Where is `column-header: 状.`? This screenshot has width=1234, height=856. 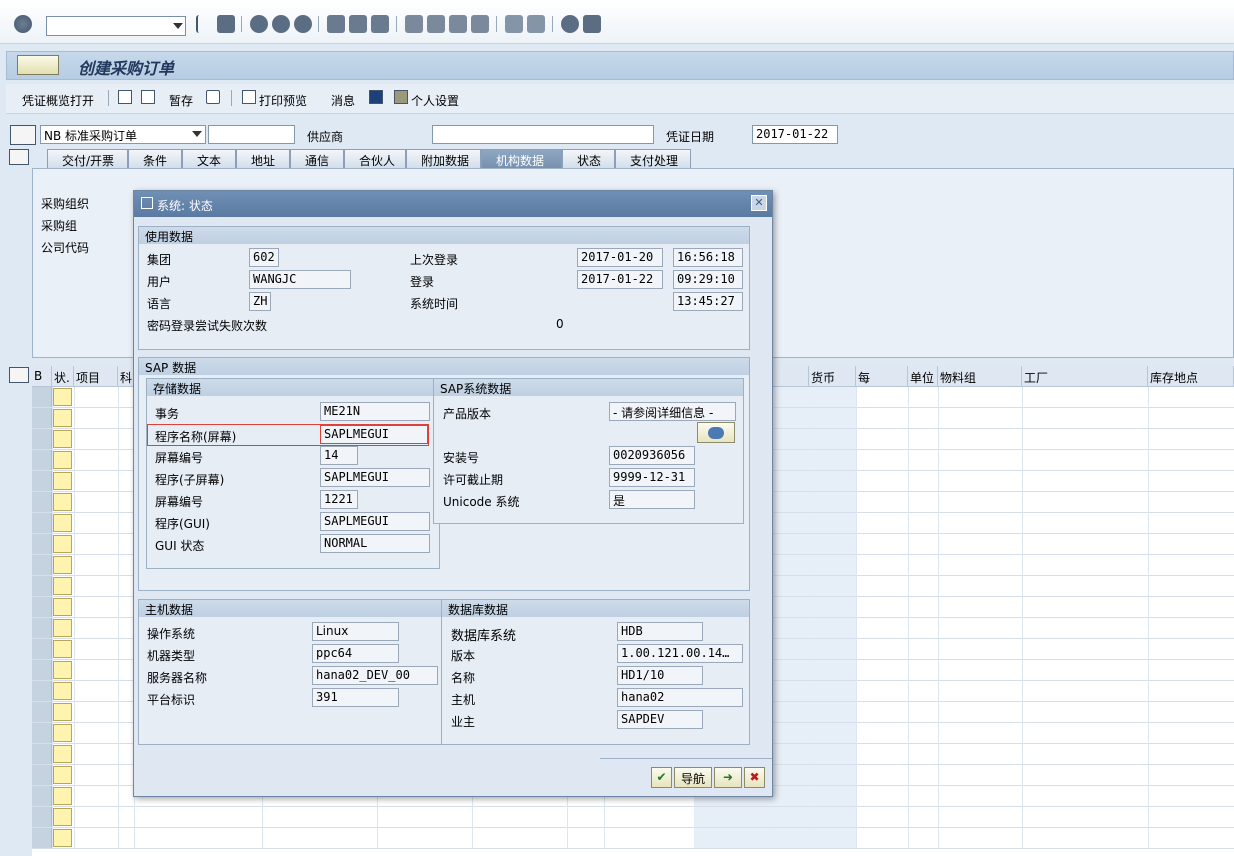
column-header: 状. is located at coordinates (63, 376).